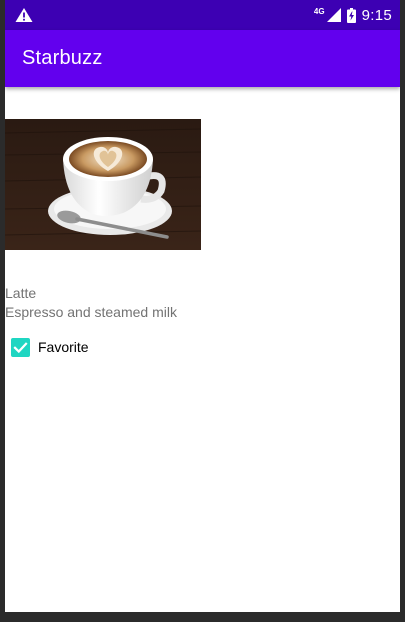 This screenshot has height=622, width=405. I want to click on favorite-checkbox: Favorite, so click(50, 347).